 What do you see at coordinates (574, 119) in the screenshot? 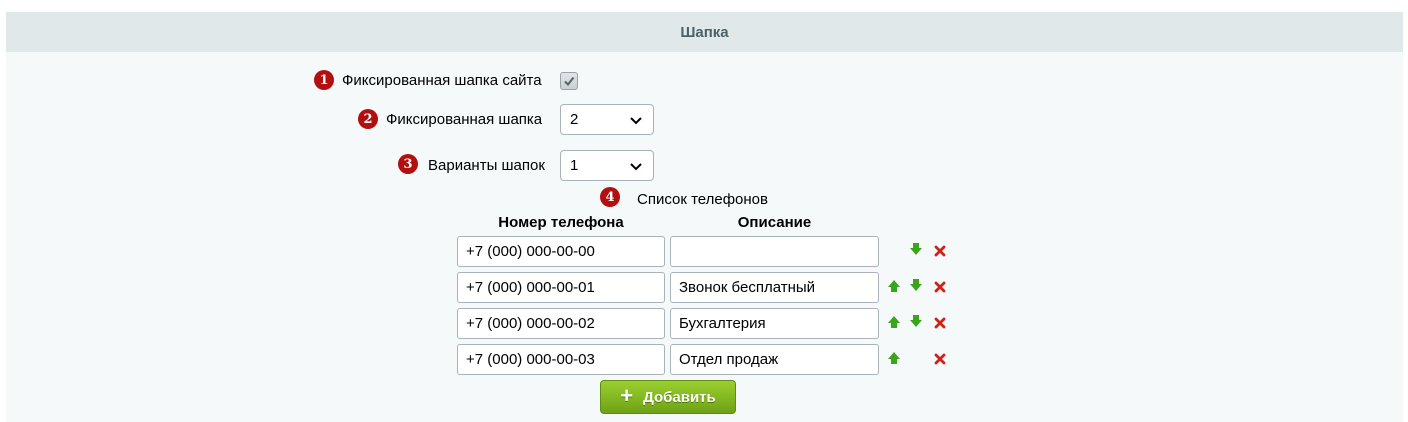
I see `fixed-header-value: 2` at bounding box center [574, 119].